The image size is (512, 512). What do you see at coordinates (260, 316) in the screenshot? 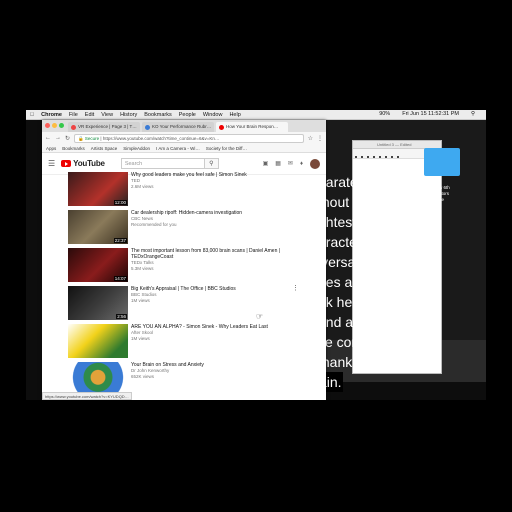
I see `mouse-cursor-icon: ☞` at bounding box center [260, 316].